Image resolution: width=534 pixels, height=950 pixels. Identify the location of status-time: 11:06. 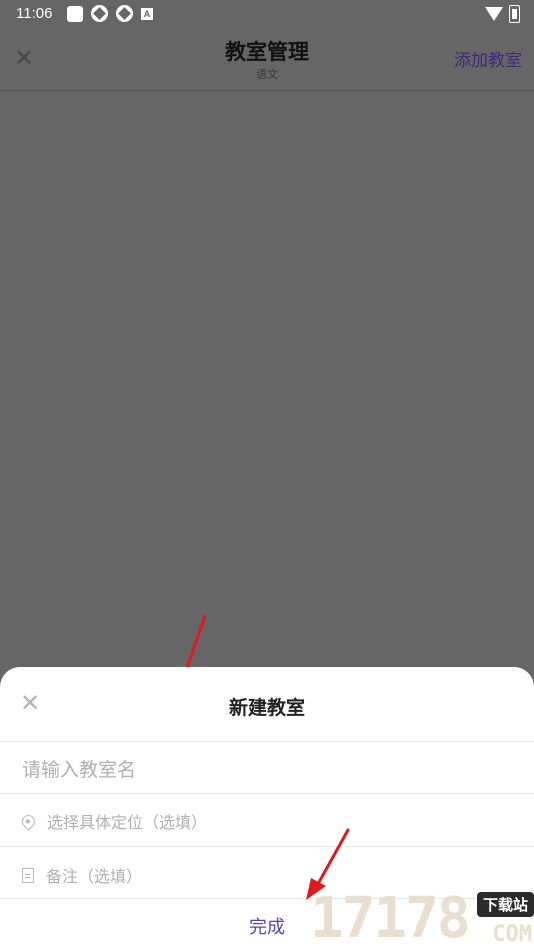
(34, 13).